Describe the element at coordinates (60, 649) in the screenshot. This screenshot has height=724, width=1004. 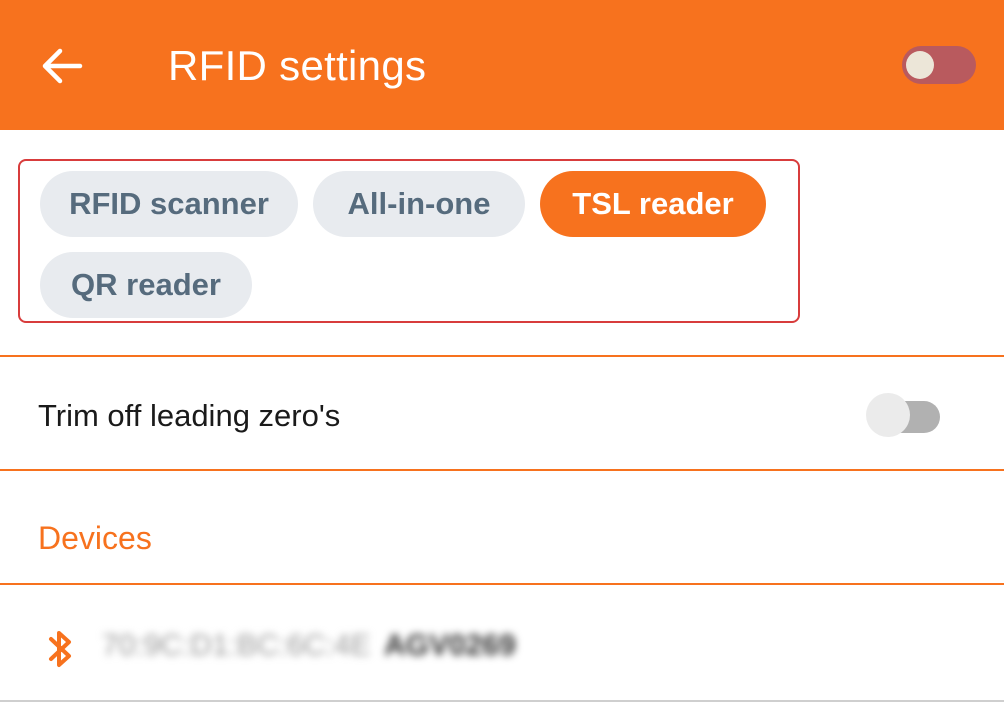
I see `bluetooth-icon` at that location.